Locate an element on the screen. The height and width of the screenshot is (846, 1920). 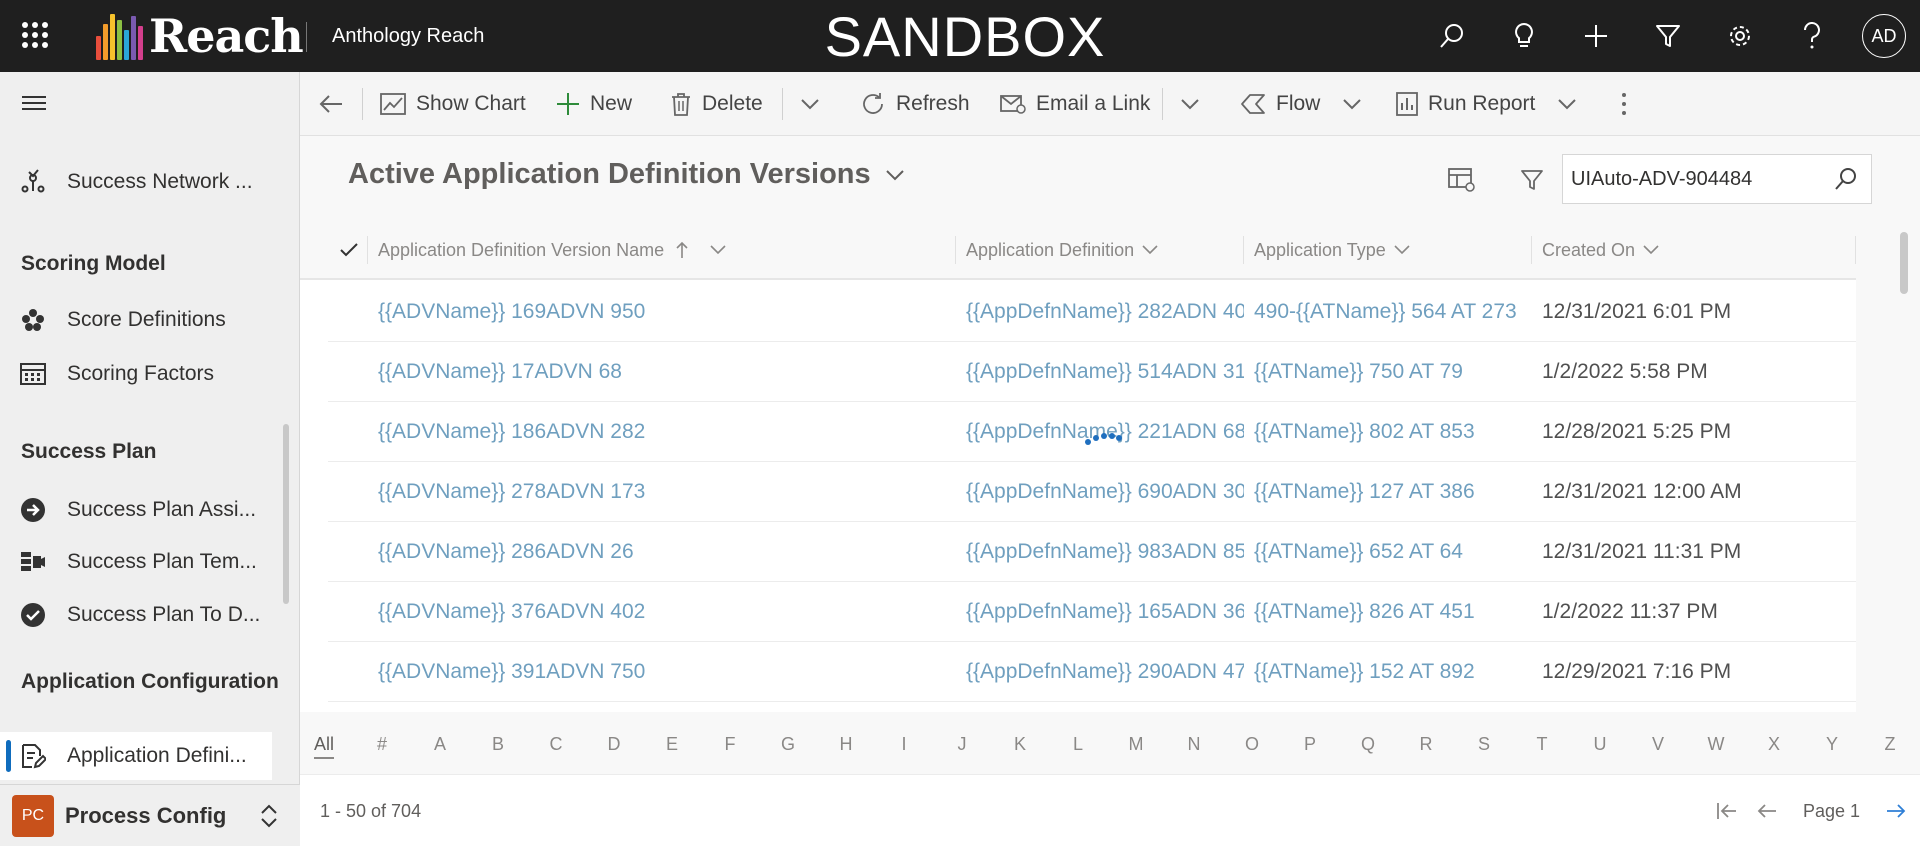
column-header-application-type: Application Type is located at coordinates (1332, 250).